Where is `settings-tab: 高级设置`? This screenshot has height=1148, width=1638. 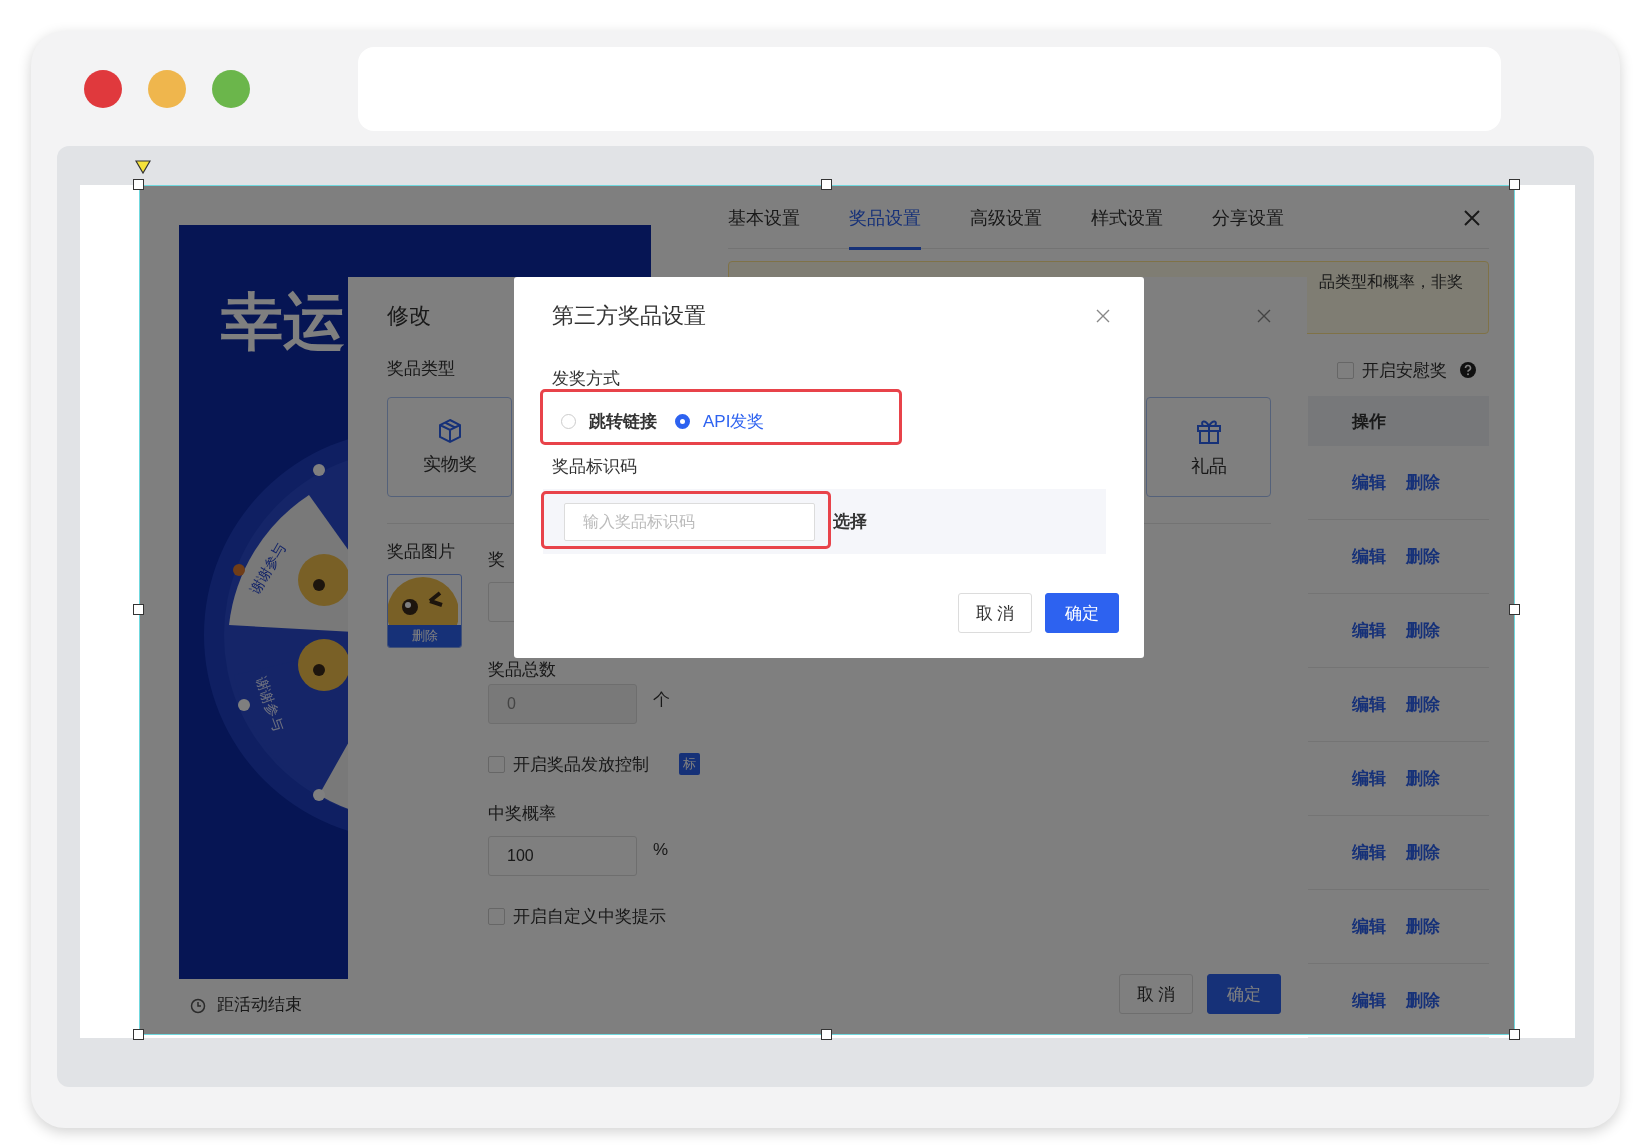
settings-tab: 高级设置 is located at coordinates (1006, 217).